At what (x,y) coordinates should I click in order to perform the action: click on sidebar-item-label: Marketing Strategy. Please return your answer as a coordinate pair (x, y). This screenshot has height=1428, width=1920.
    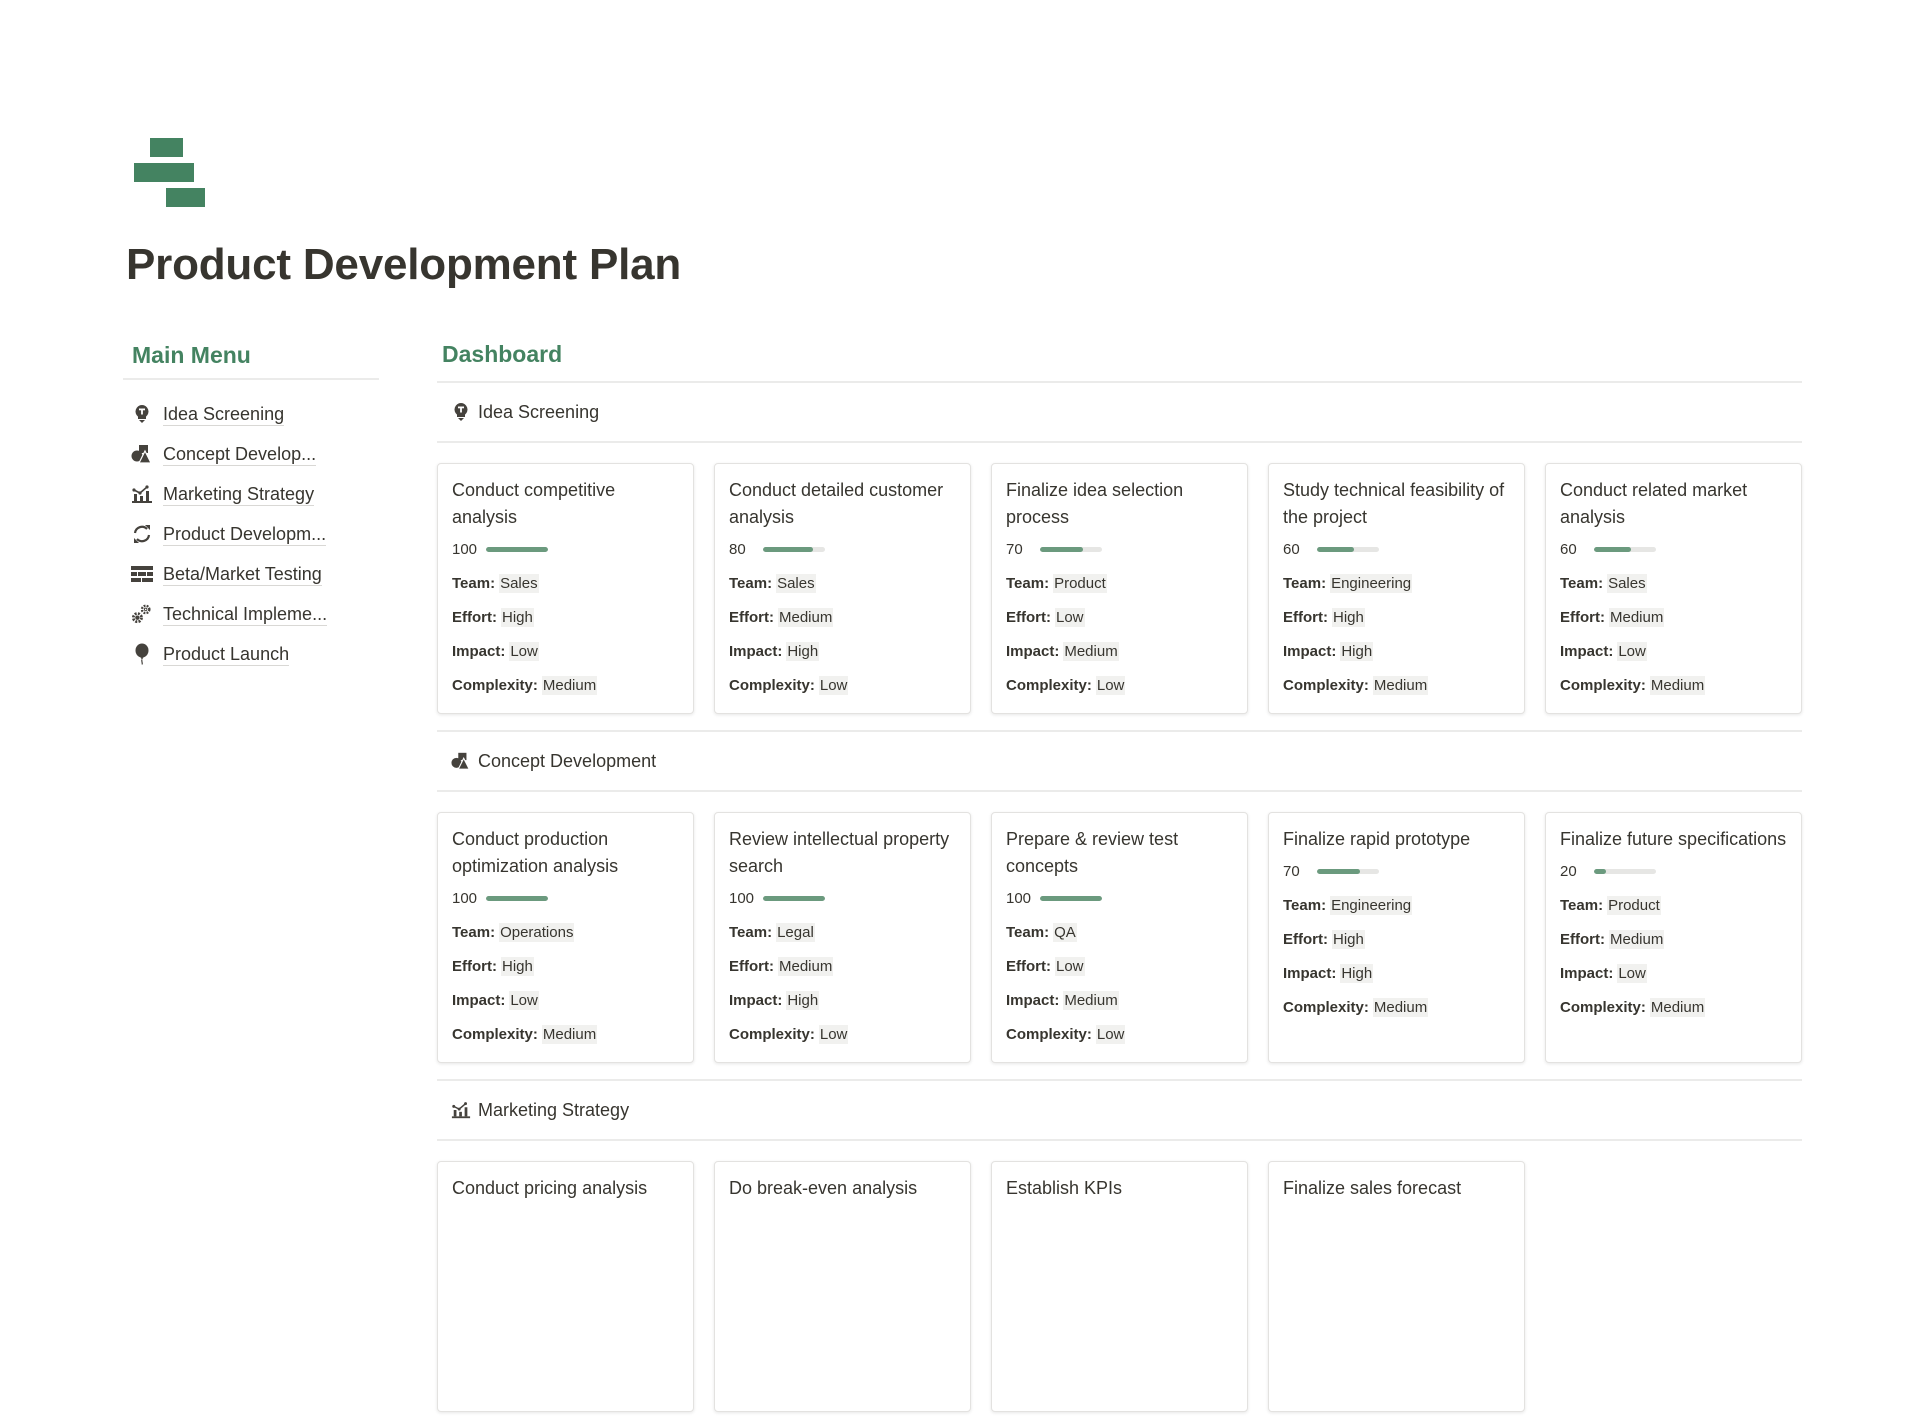
    Looking at the image, I should click on (239, 494).